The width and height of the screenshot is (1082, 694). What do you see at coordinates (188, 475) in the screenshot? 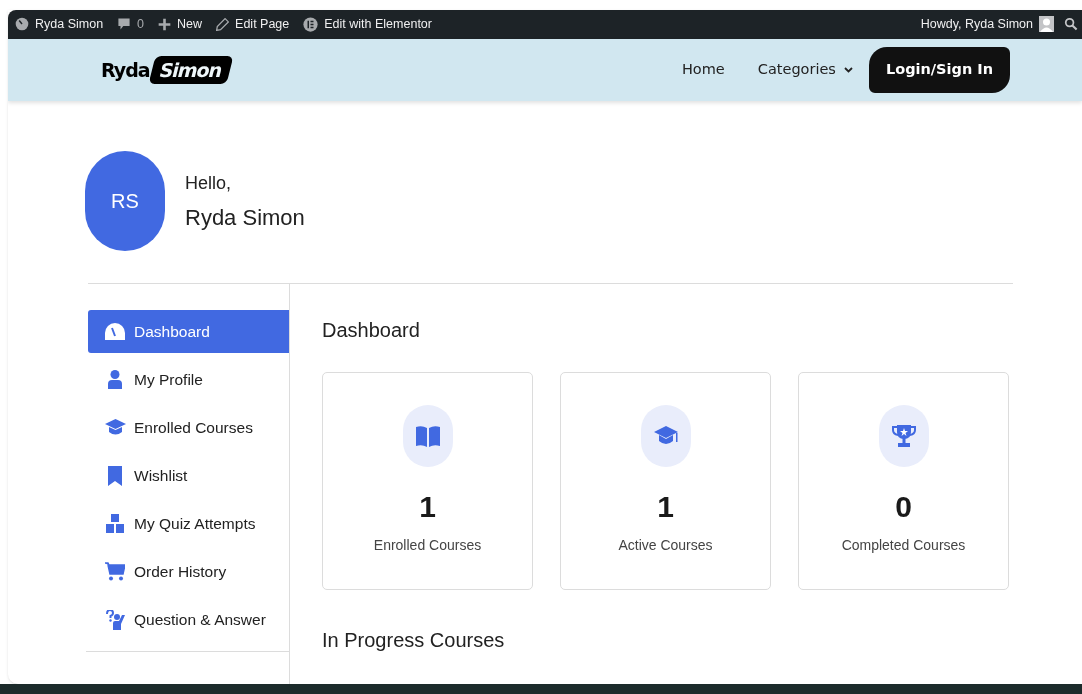
I see `sidebar-item: Wishlist` at bounding box center [188, 475].